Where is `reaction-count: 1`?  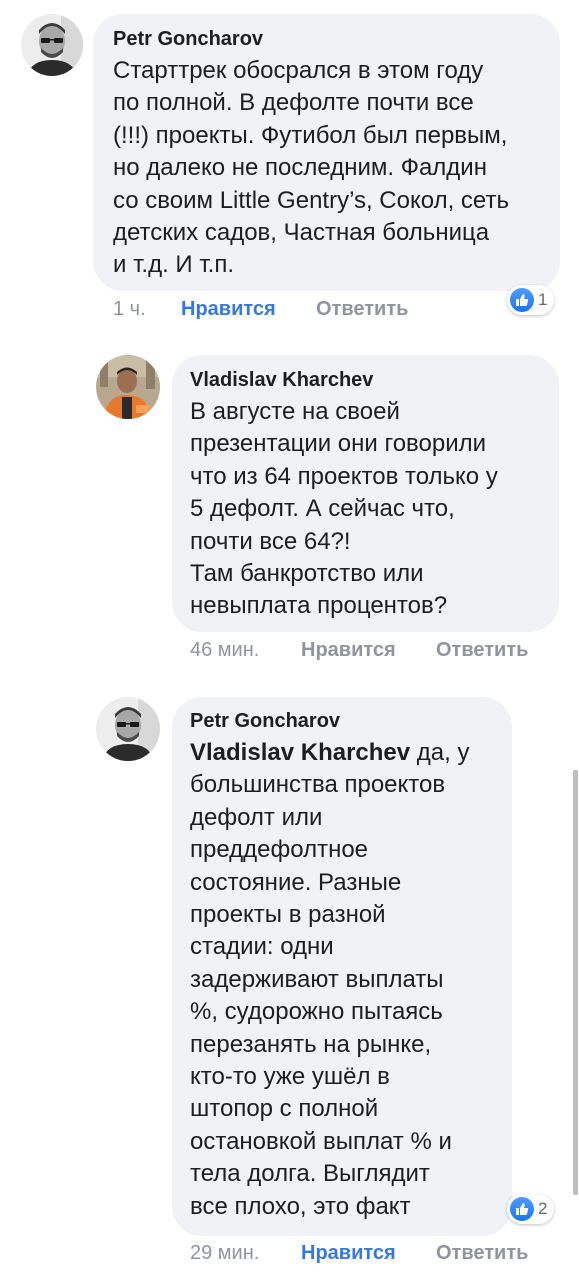
reaction-count: 1 is located at coordinates (543, 299).